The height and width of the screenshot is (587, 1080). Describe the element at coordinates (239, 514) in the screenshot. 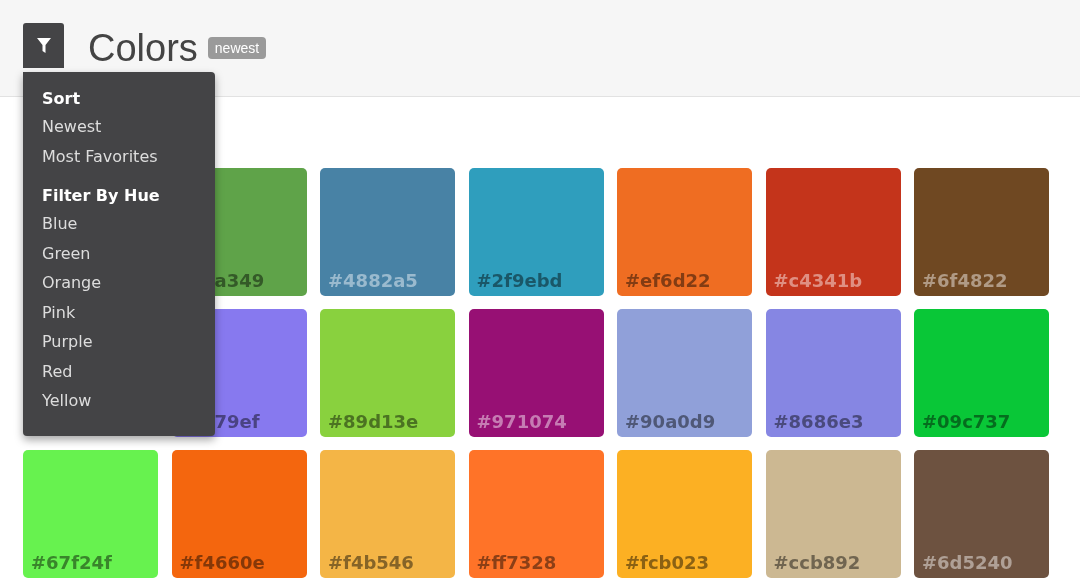

I see `color-swatch: #f4660e` at that location.